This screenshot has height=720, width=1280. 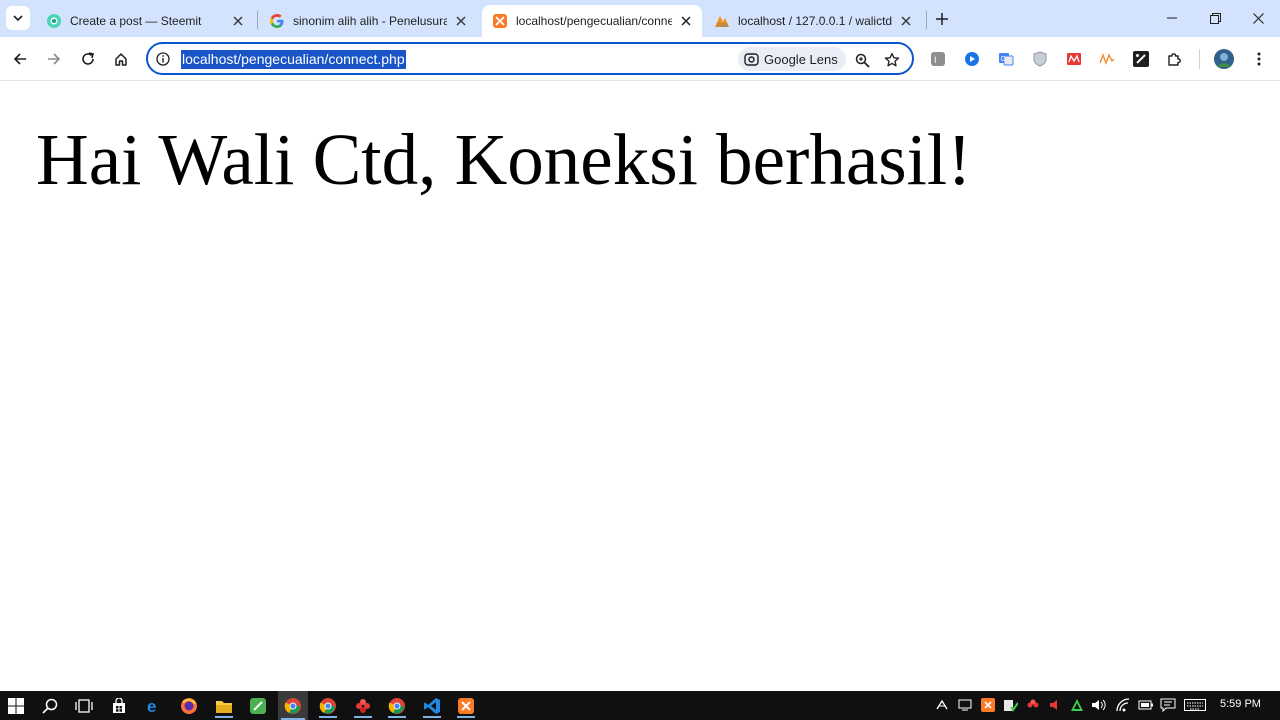 What do you see at coordinates (640, 705) in the screenshot?
I see `windows-taskbar: e 5:59 PM` at bounding box center [640, 705].